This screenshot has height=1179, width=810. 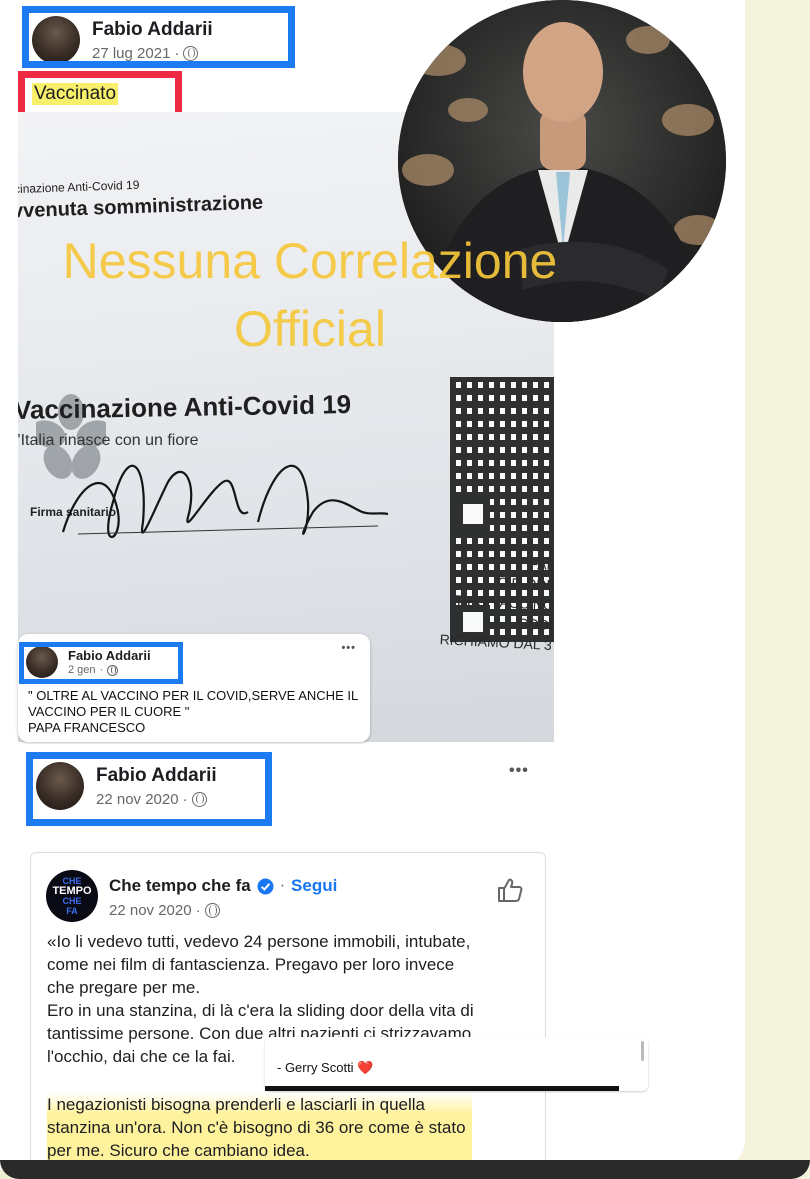 What do you see at coordinates (124, 987) in the screenshot?
I see `text-line: che pregare per me.` at bounding box center [124, 987].